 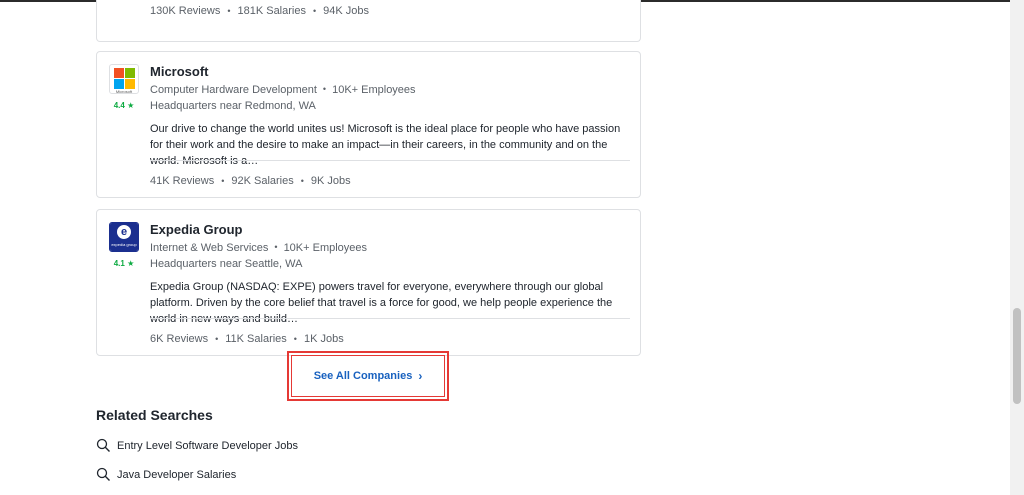 I want to click on company-stats: 6K Reviews • 11K Salaries • 1K Jobs, so click(x=247, y=339).